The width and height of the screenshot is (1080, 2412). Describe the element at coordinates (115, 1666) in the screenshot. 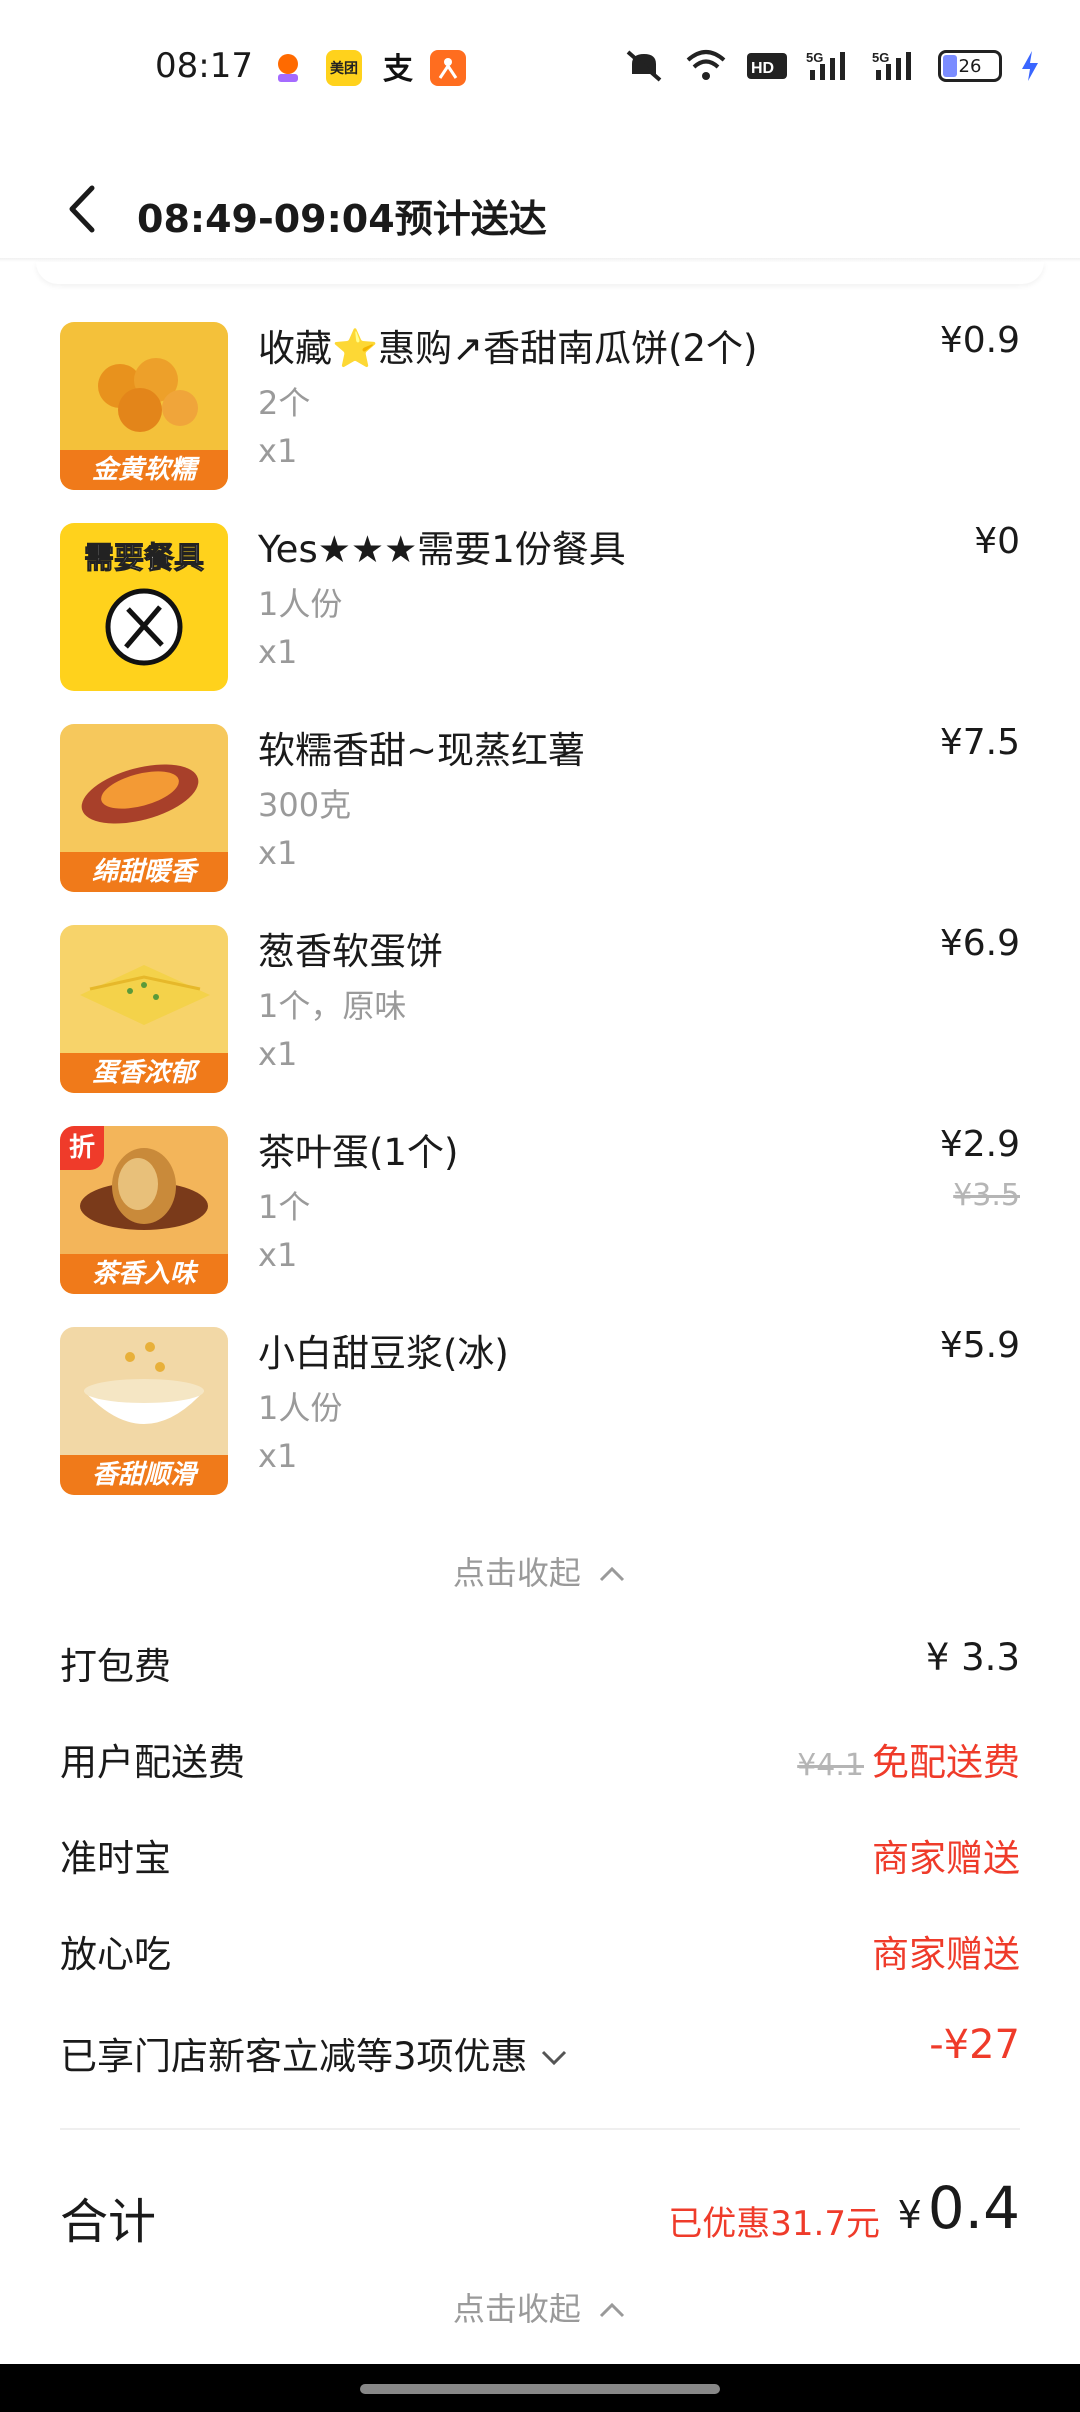

I see `packing-fee-label: 打包费` at that location.